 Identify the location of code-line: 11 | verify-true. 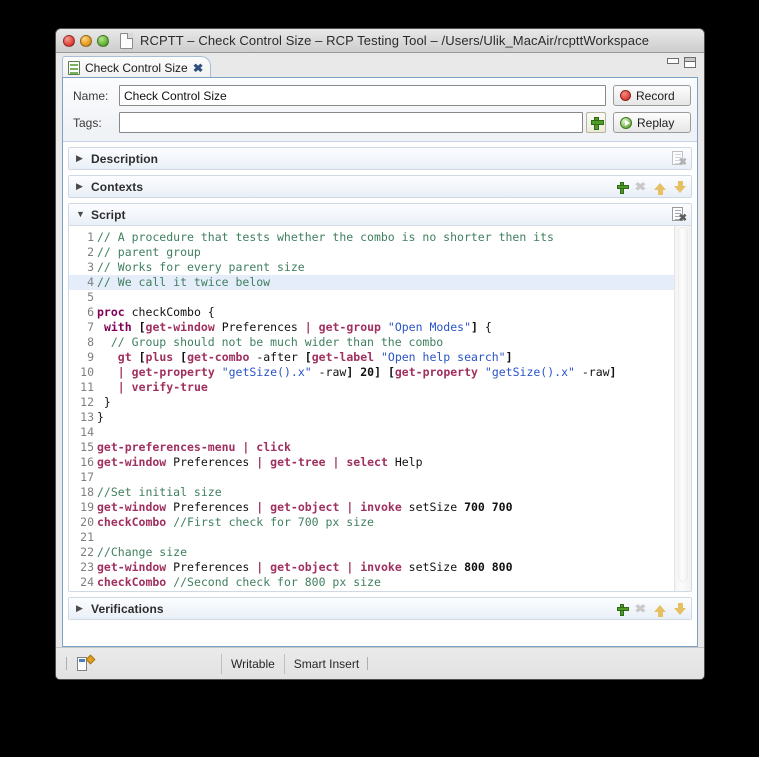
(371, 387).